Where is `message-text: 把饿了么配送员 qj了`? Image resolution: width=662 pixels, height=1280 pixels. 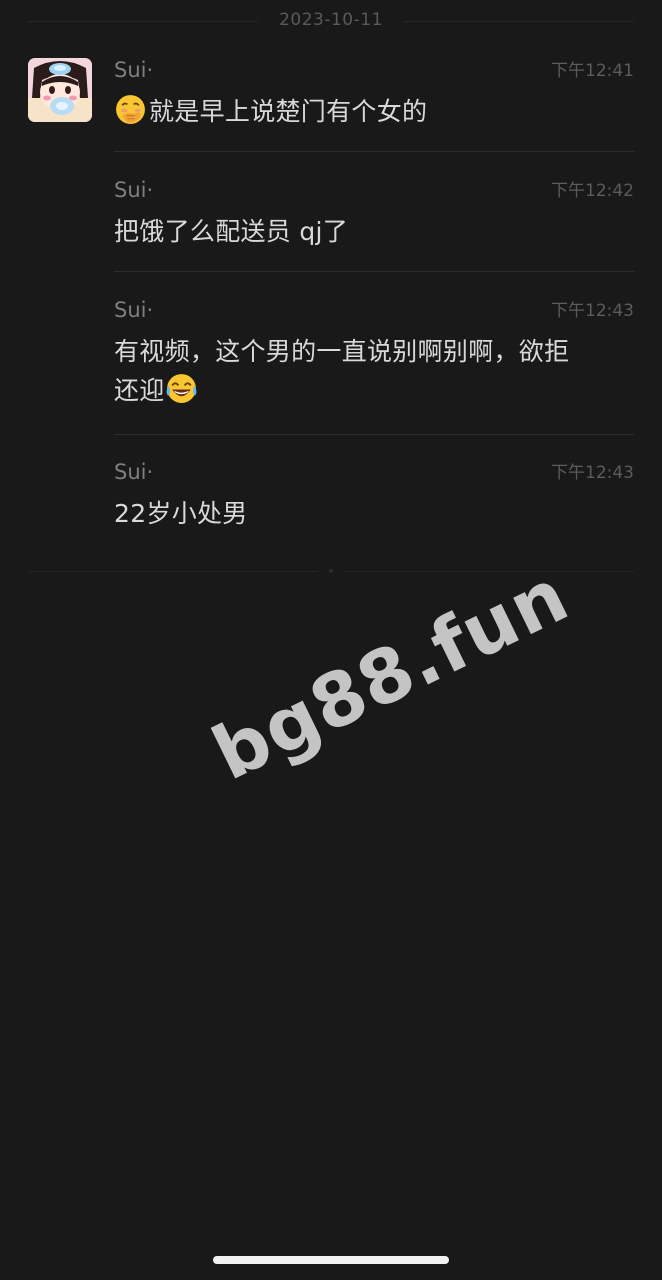 message-text: 把饿了么配送员 qj了 is located at coordinates (231, 231).